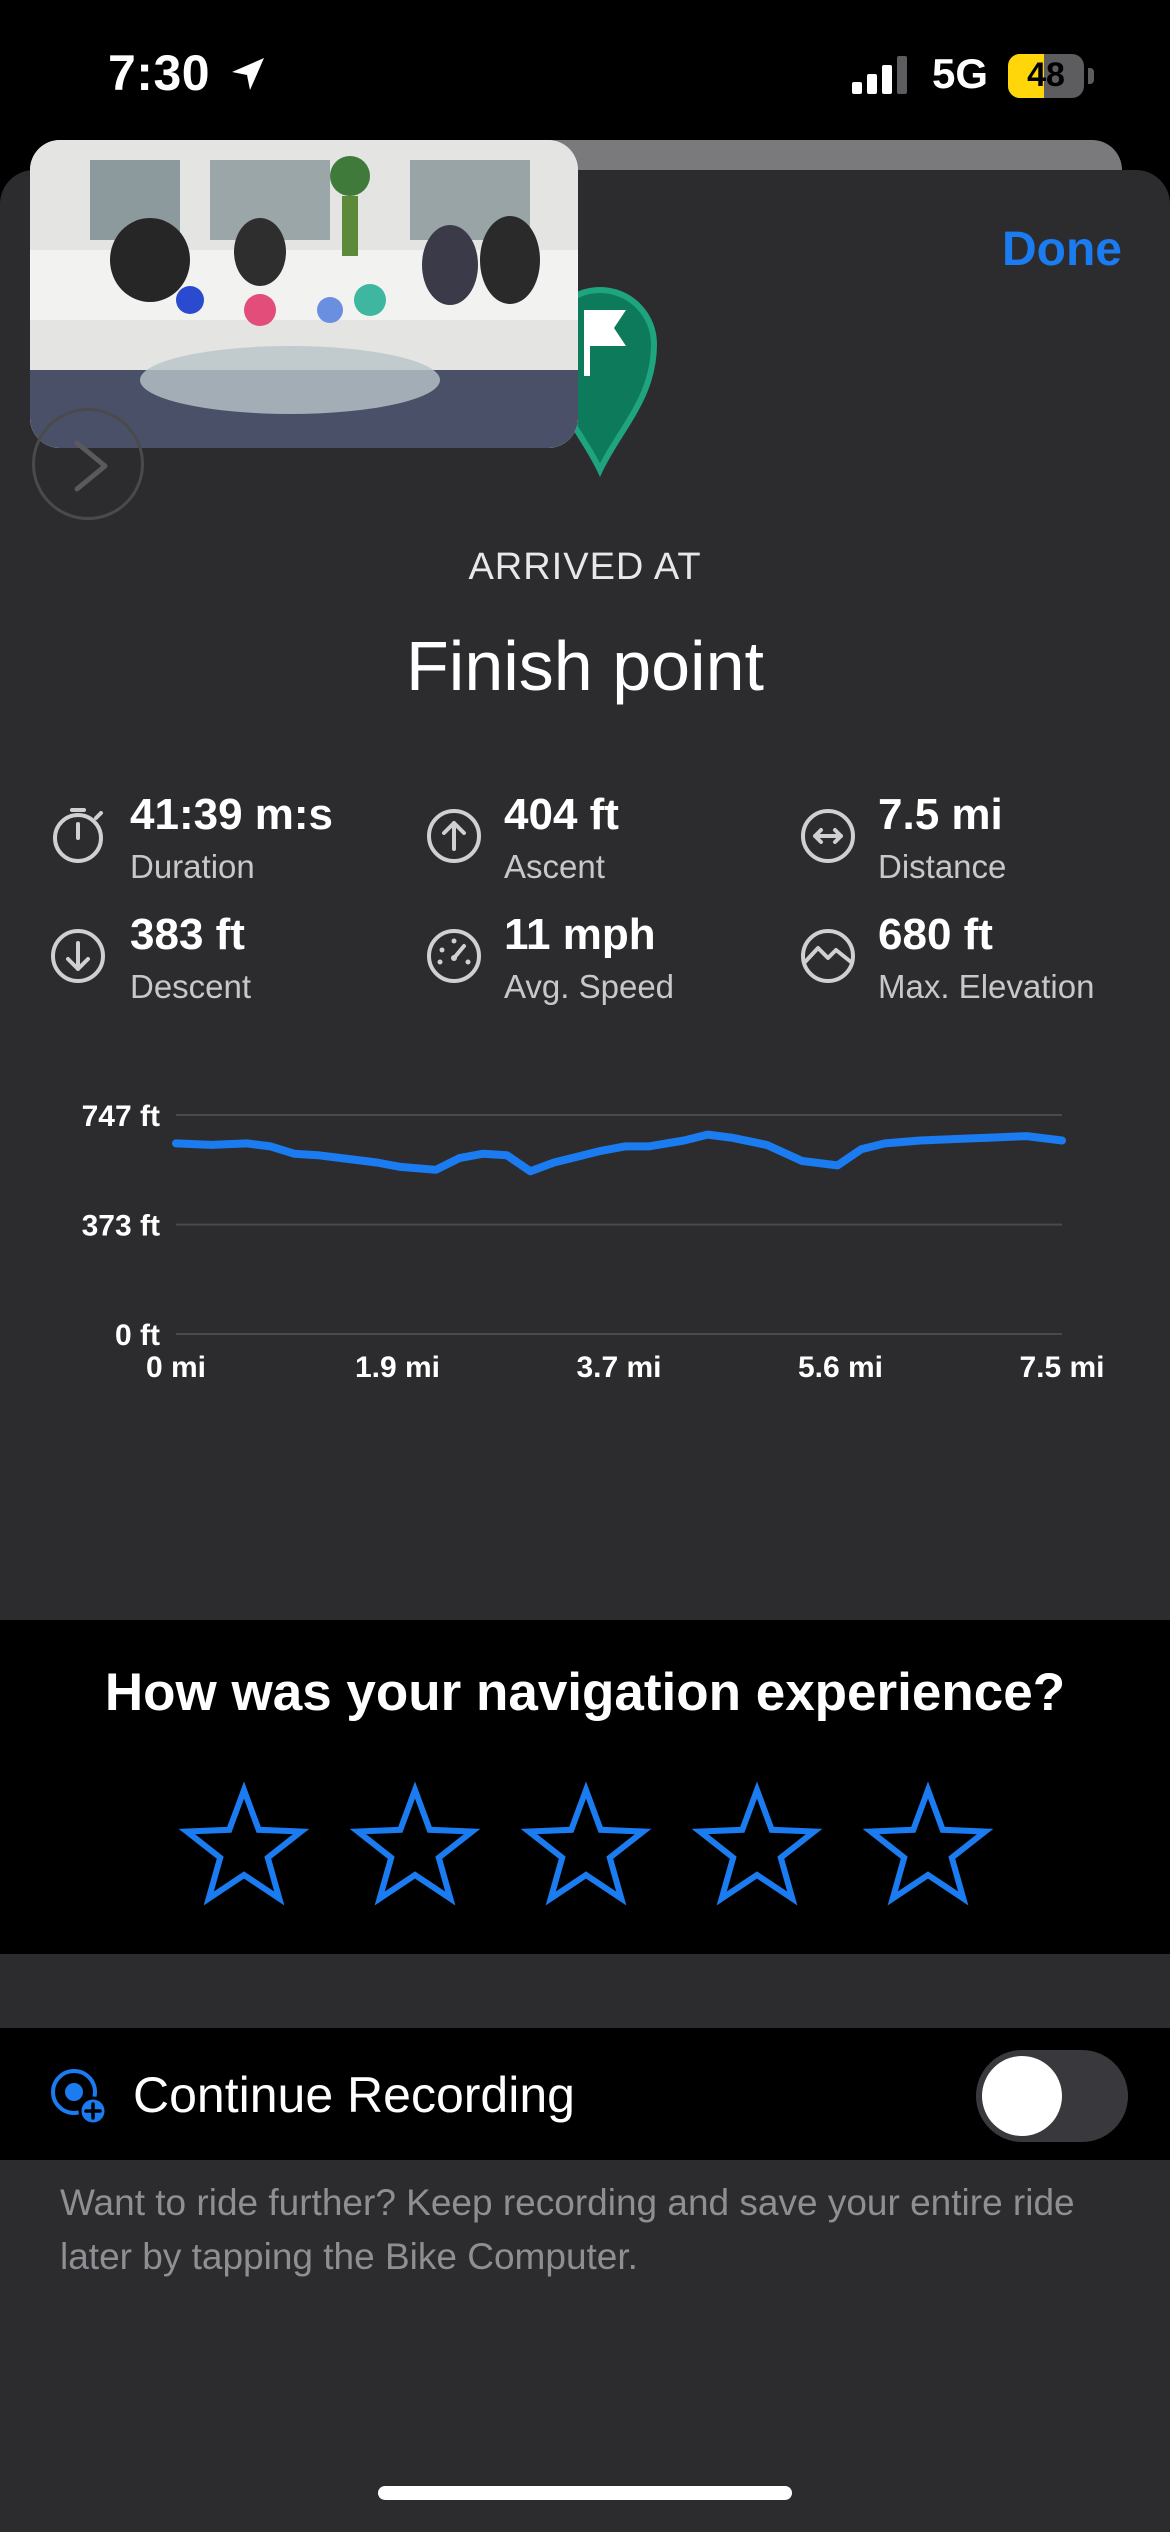  I want to click on stat-label: Max. Elevation, so click(986, 986).